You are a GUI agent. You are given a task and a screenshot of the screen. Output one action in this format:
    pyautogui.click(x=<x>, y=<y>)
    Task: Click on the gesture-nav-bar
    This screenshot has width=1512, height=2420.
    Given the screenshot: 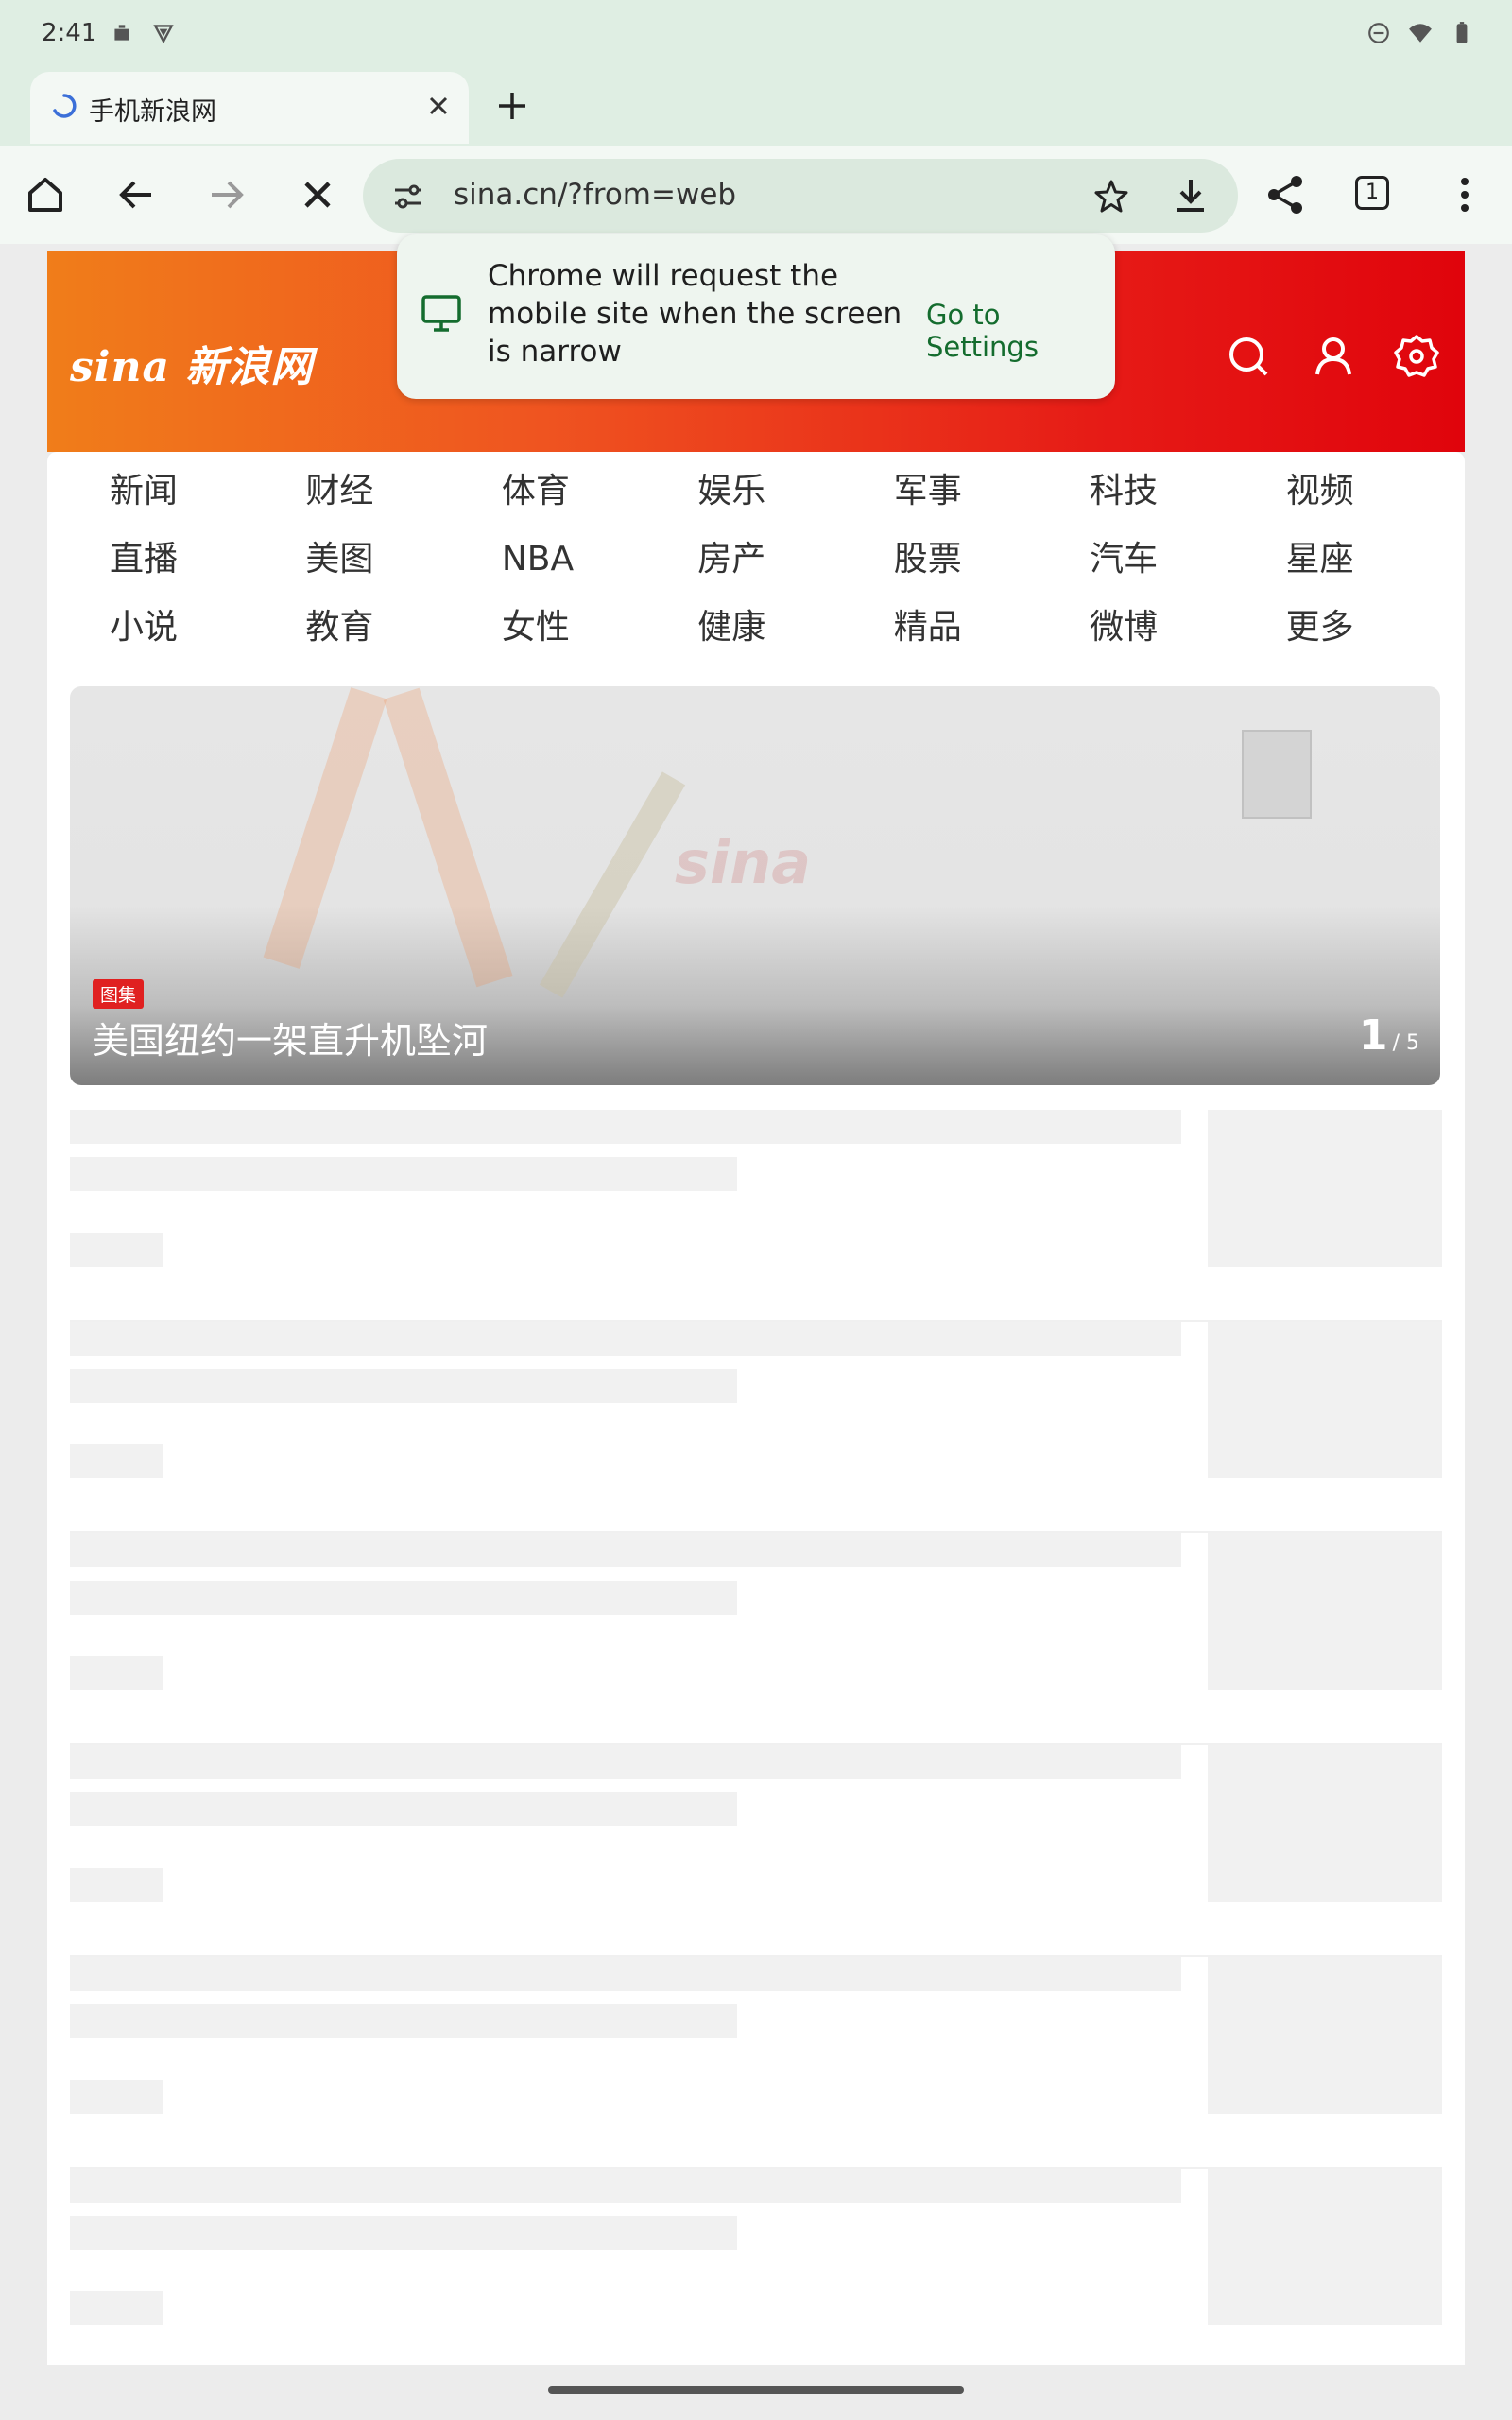 What is the action you would take?
    pyautogui.click(x=756, y=2390)
    